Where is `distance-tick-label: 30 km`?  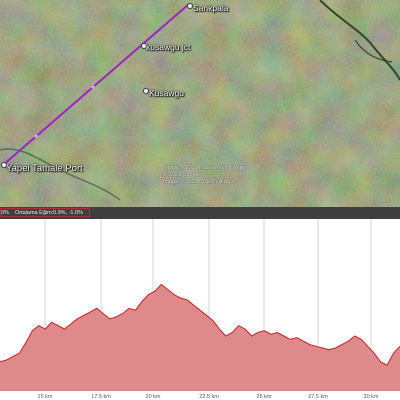
distance-tick-label: 30 km is located at coordinates (371, 397).